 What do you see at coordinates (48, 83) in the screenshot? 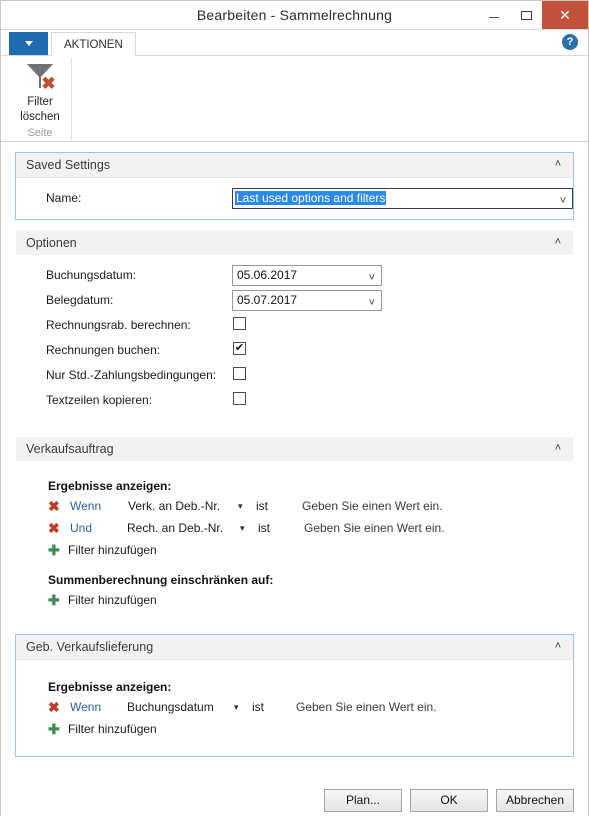
I see `clear-x-icon: ✖` at bounding box center [48, 83].